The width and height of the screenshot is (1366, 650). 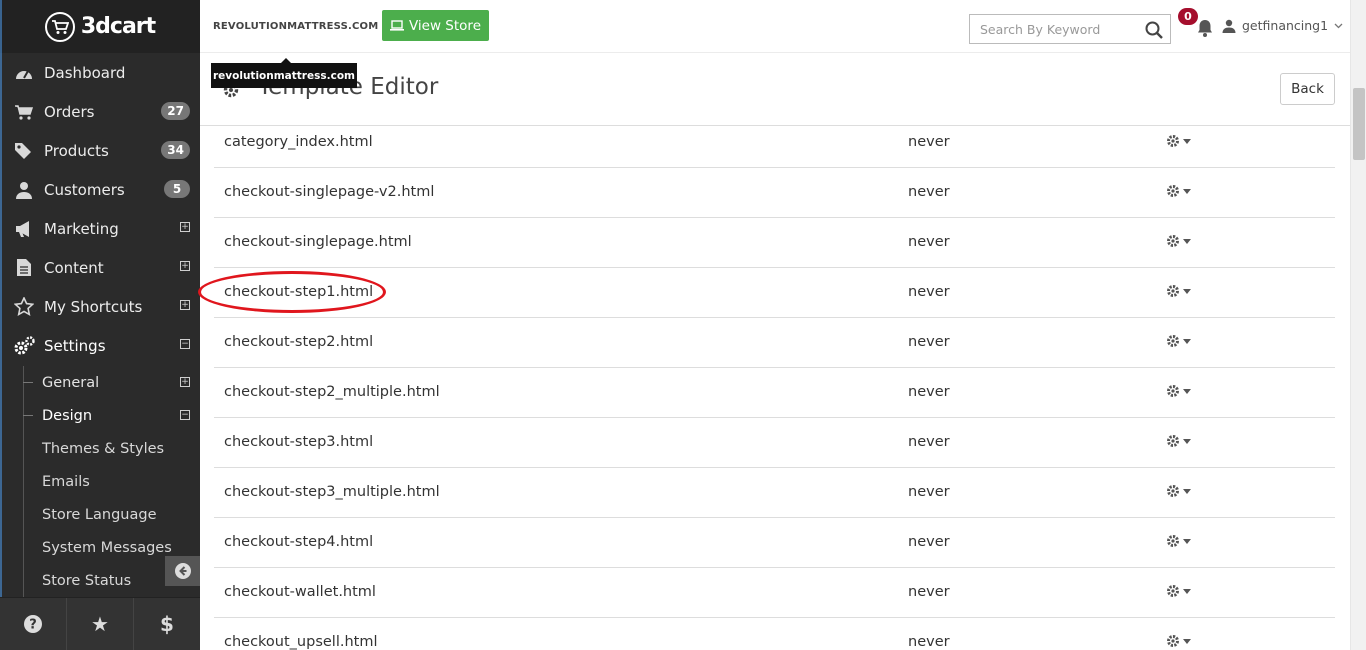 What do you see at coordinates (774, 593) in the screenshot?
I see `table-row: checkout-wallet.html never` at bounding box center [774, 593].